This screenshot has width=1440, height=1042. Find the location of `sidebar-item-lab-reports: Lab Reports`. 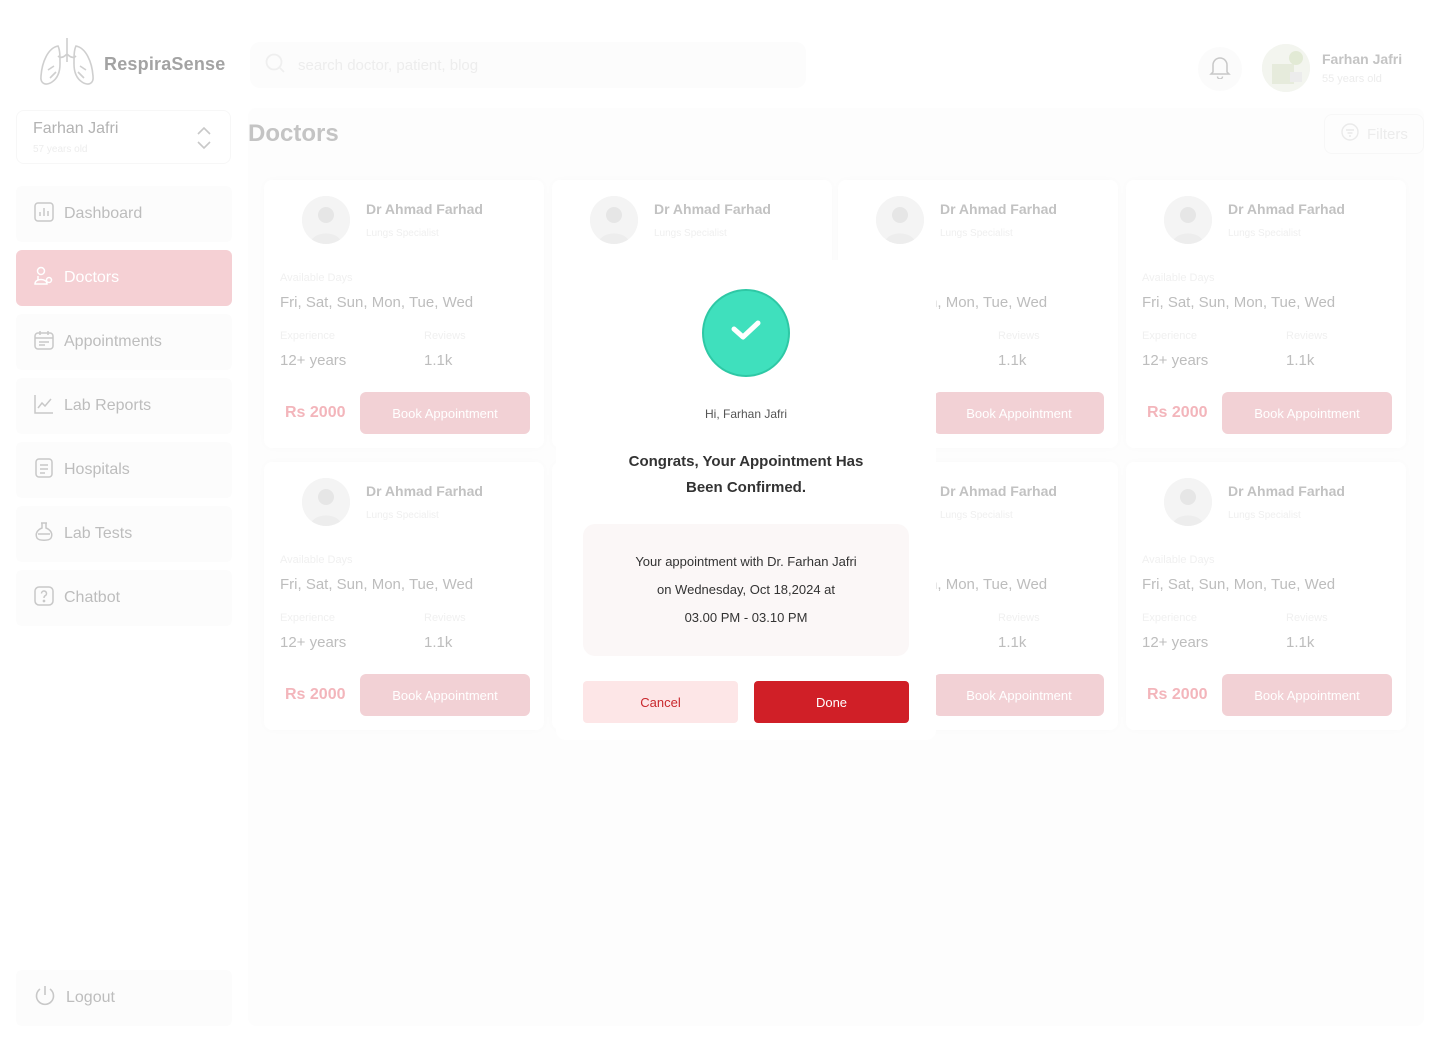

sidebar-item-lab-reports: Lab Reports is located at coordinates (124, 406).